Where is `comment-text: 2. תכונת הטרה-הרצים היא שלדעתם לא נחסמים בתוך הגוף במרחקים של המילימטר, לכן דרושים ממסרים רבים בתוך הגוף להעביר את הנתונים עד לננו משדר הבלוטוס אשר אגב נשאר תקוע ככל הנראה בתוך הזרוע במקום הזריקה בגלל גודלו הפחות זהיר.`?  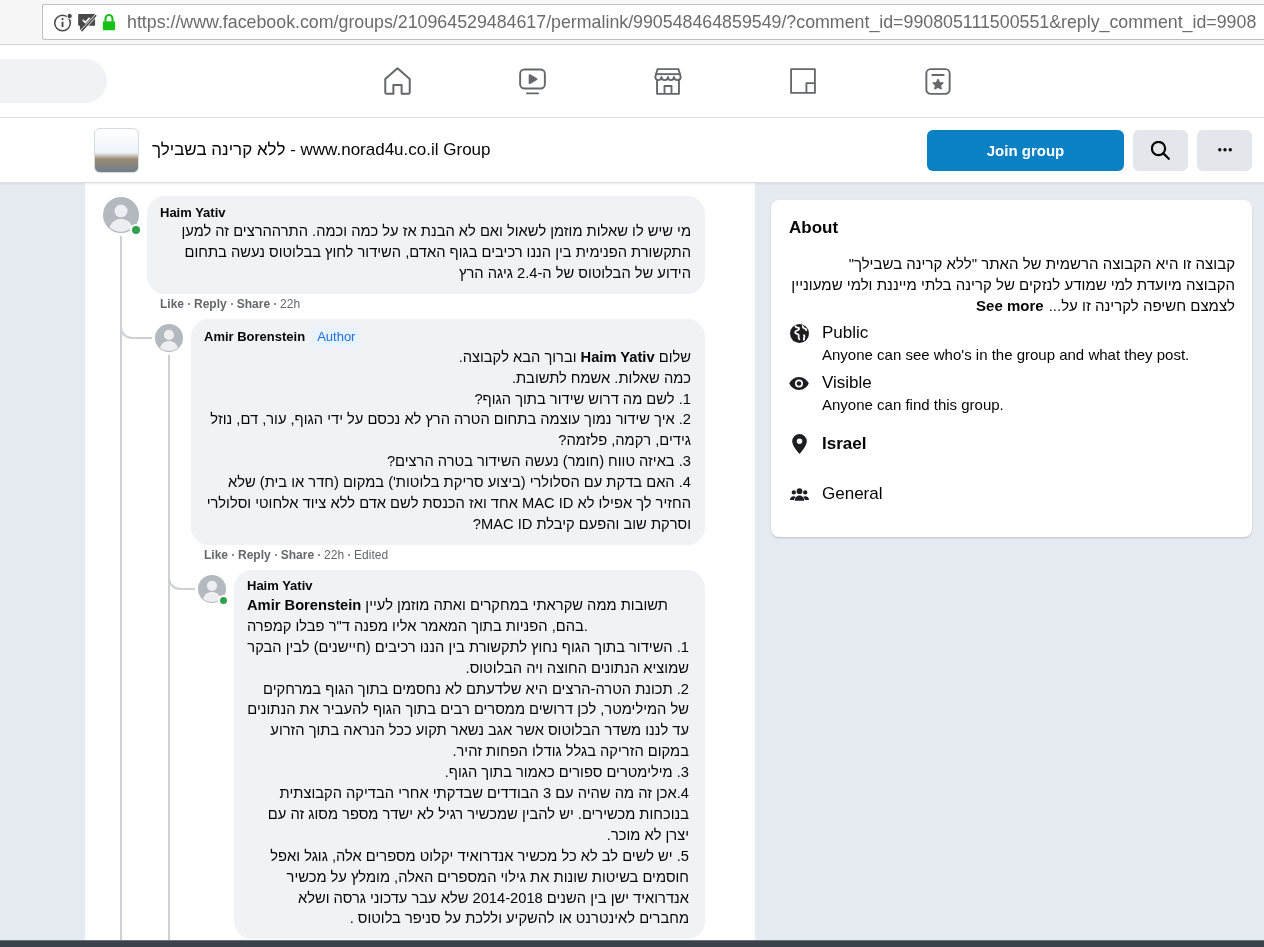
comment-text: 2. תכונת הטרה-הרצים היא שלדעתם לא נחסמים בתוך הגוף במרחקים של המילימטר, לכן דרושים ממסרים רבים בתוך הגוף להעביר את הנתונים עד לננו משדר הבלוטוס אשר אגב נשאר תקוע ככל הנראה בתוך הזרוע במקום הזריקה בגלל גודלו הפחות זהיר. is located at coordinates (468, 720).